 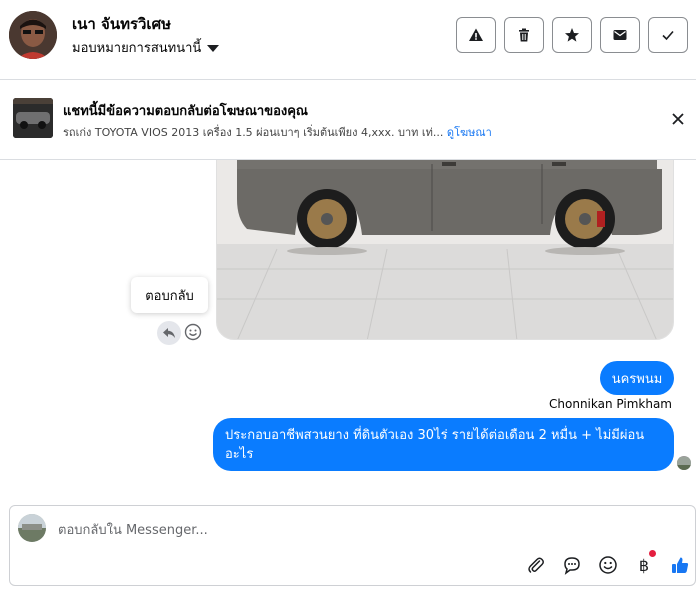 What do you see at coordinates (652, 553) in the screenshot?
I see `notification-dot` at bounding box center [652, 553].